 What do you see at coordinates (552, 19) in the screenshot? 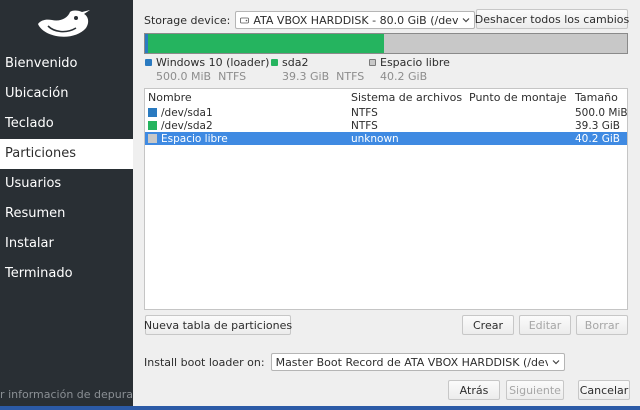
I see `undo-all-button: Deshacer todos los cambios` at bounding box center [552, 19].